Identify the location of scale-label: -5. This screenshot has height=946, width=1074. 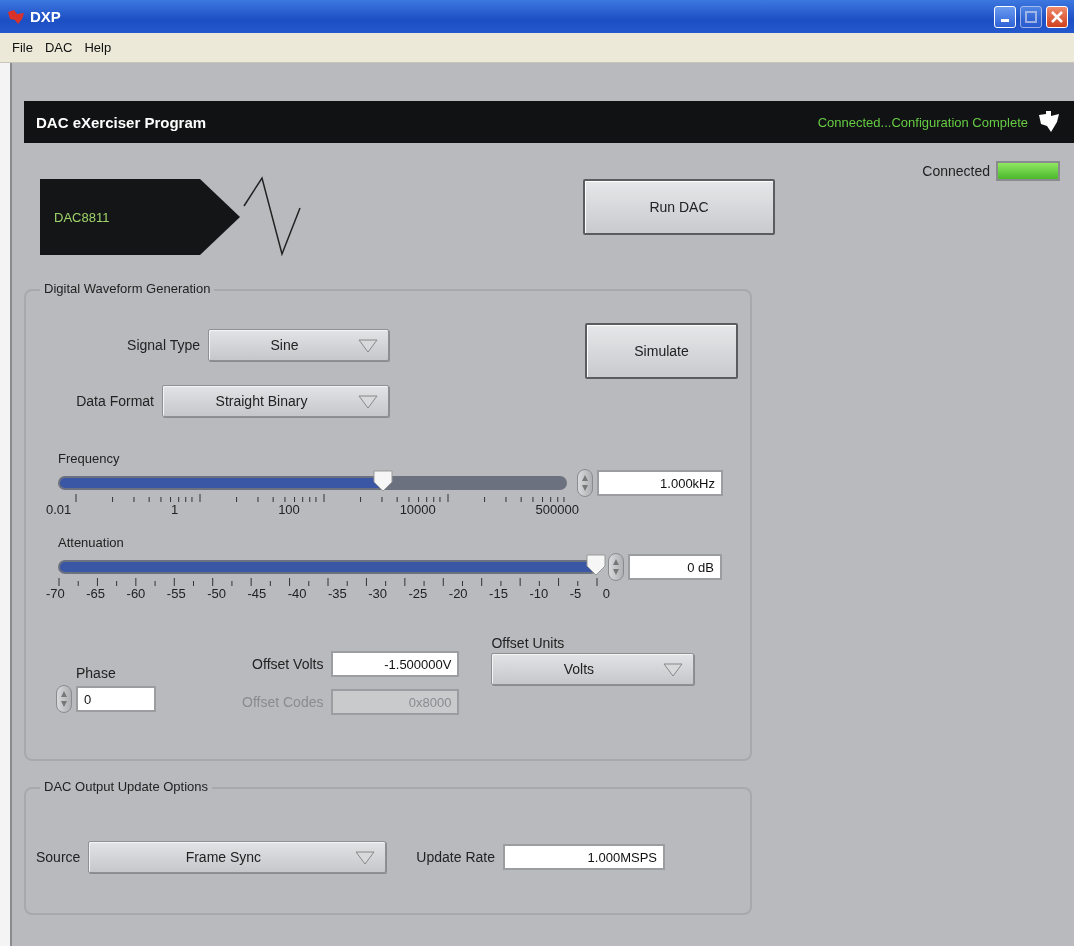
(575, 593).